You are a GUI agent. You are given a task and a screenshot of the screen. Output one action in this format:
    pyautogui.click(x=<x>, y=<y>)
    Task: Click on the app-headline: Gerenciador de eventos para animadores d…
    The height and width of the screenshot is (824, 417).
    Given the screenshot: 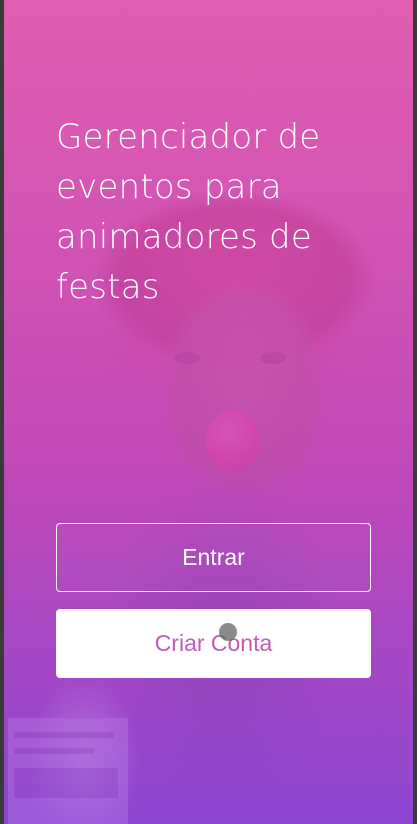 What is the action you would take?
    pyautogui.click(x=188, y=212)
    